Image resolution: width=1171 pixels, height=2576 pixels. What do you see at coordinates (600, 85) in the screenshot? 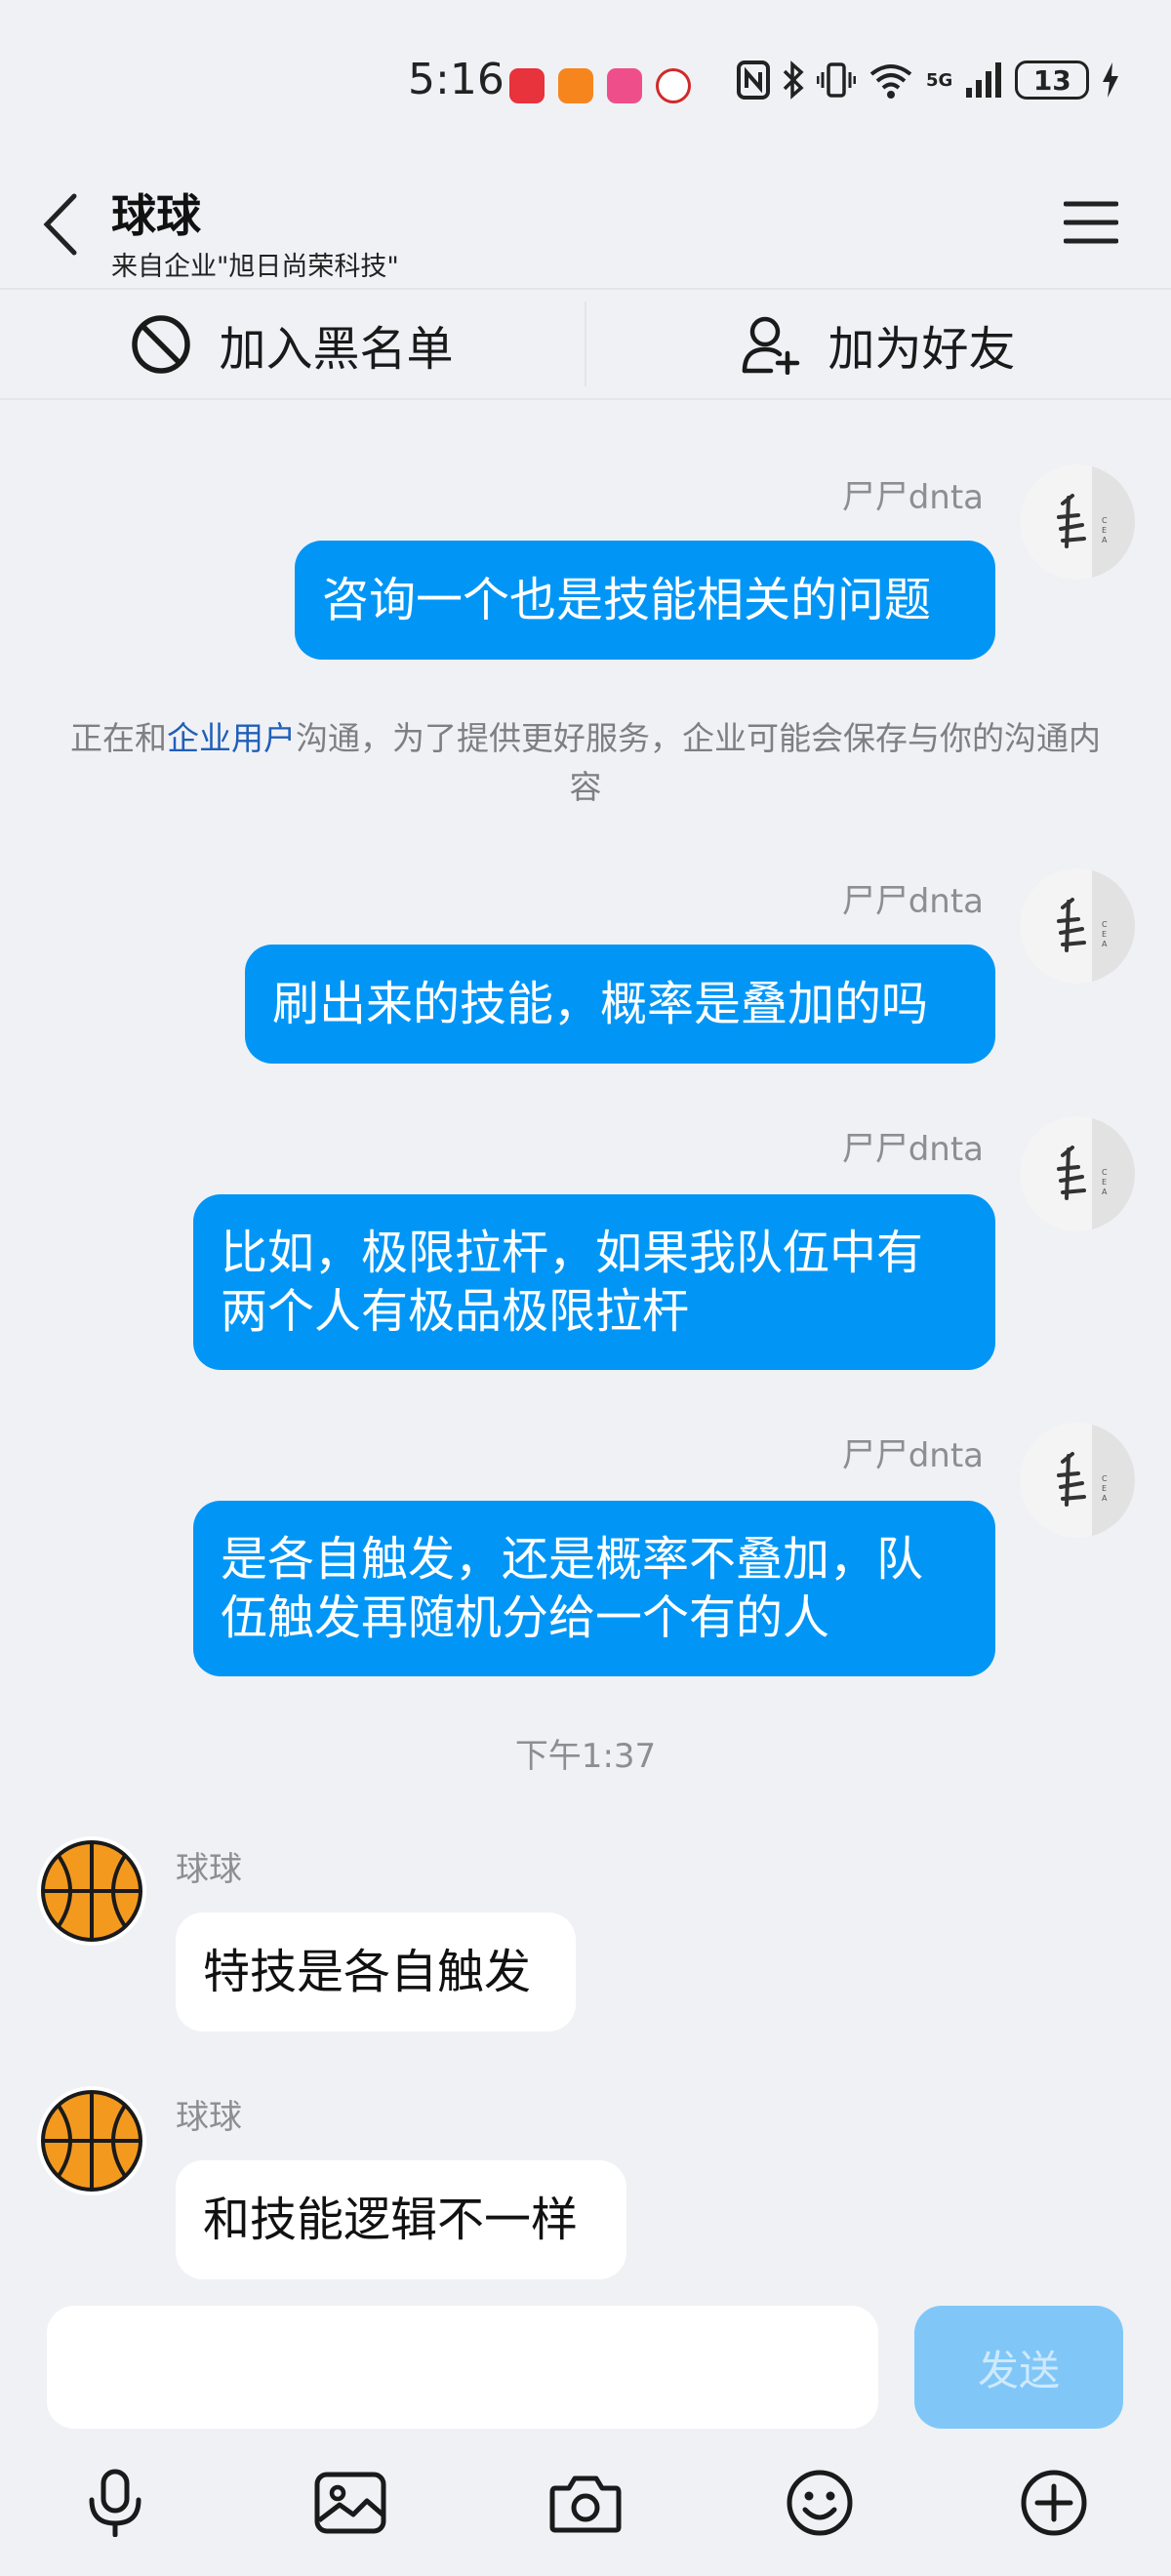
I see `notification-icons` at bounding box center [600, 85].